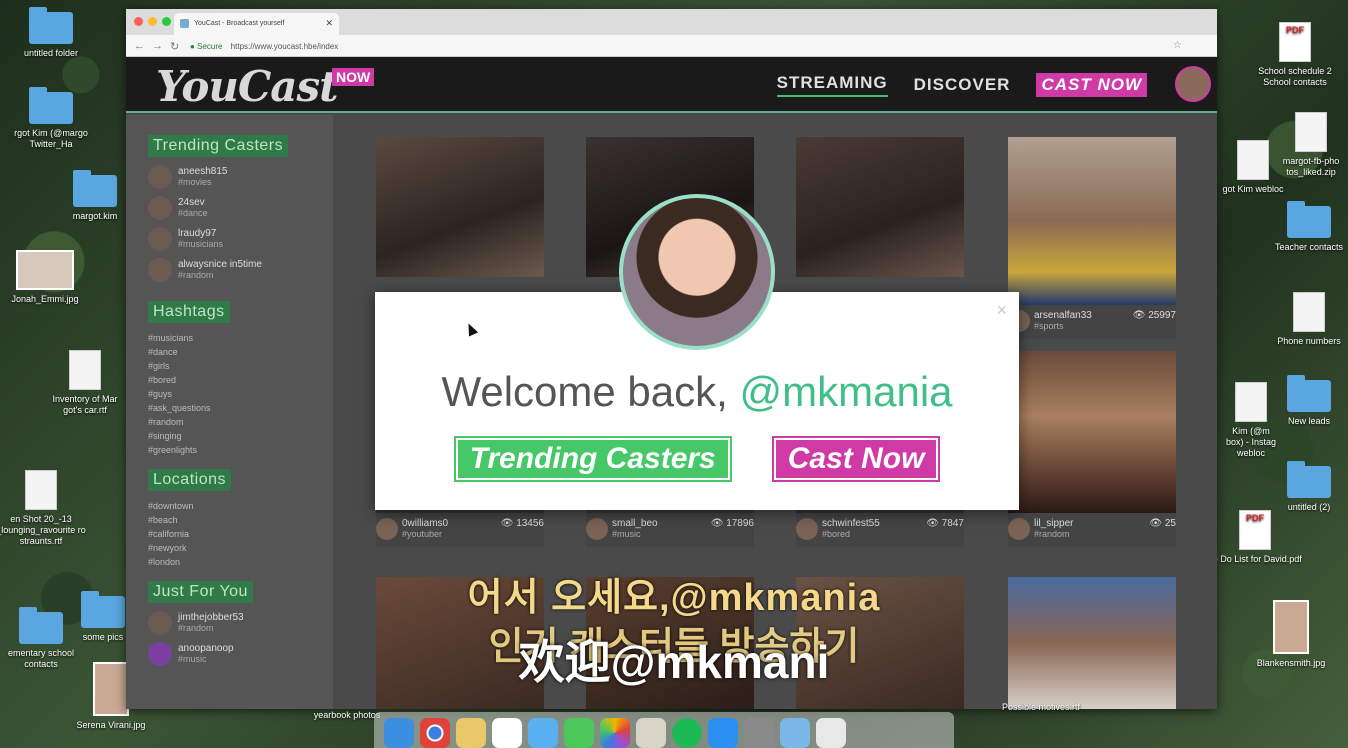 The width and height of the screenshot is (1348, 748). What do you see at coordinates (240, 239) in the screenshot?
I see `caster-item: lraudy97 #musicians` at bounding box center [240, 239].